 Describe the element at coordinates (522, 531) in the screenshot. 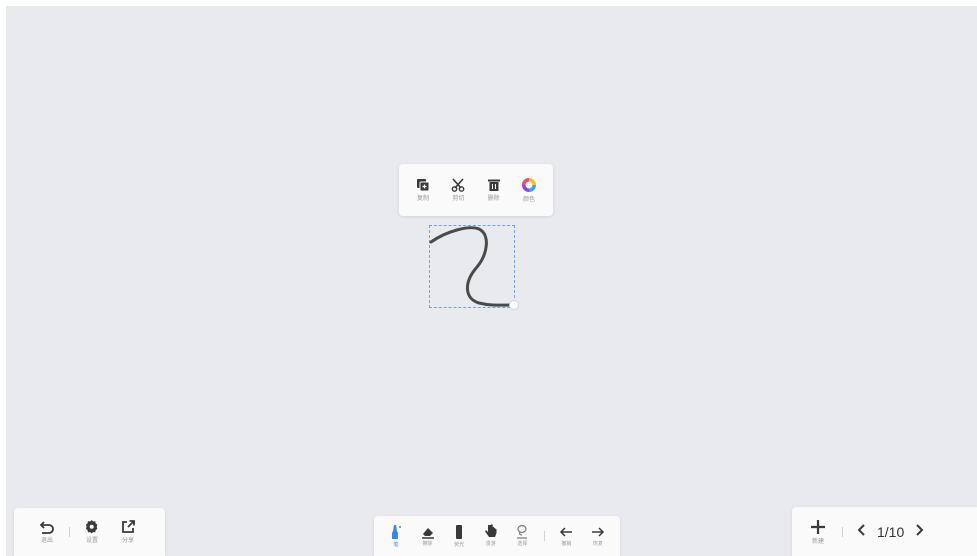

I see `lasso-icon` at that location.